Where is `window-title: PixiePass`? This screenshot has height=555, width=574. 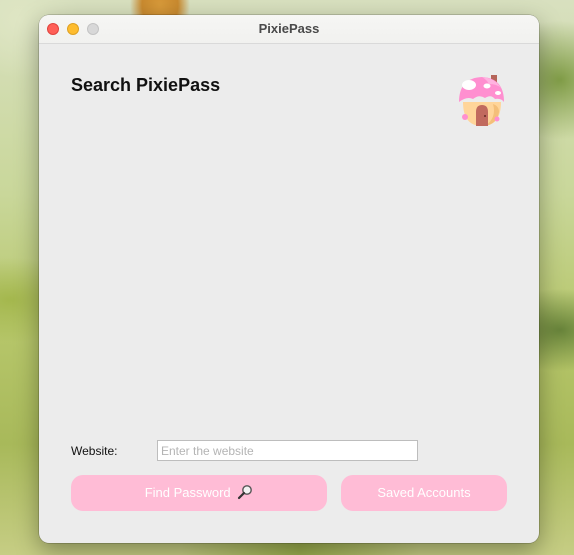
window-title: PixiePass is located at coordinates (289, 28).